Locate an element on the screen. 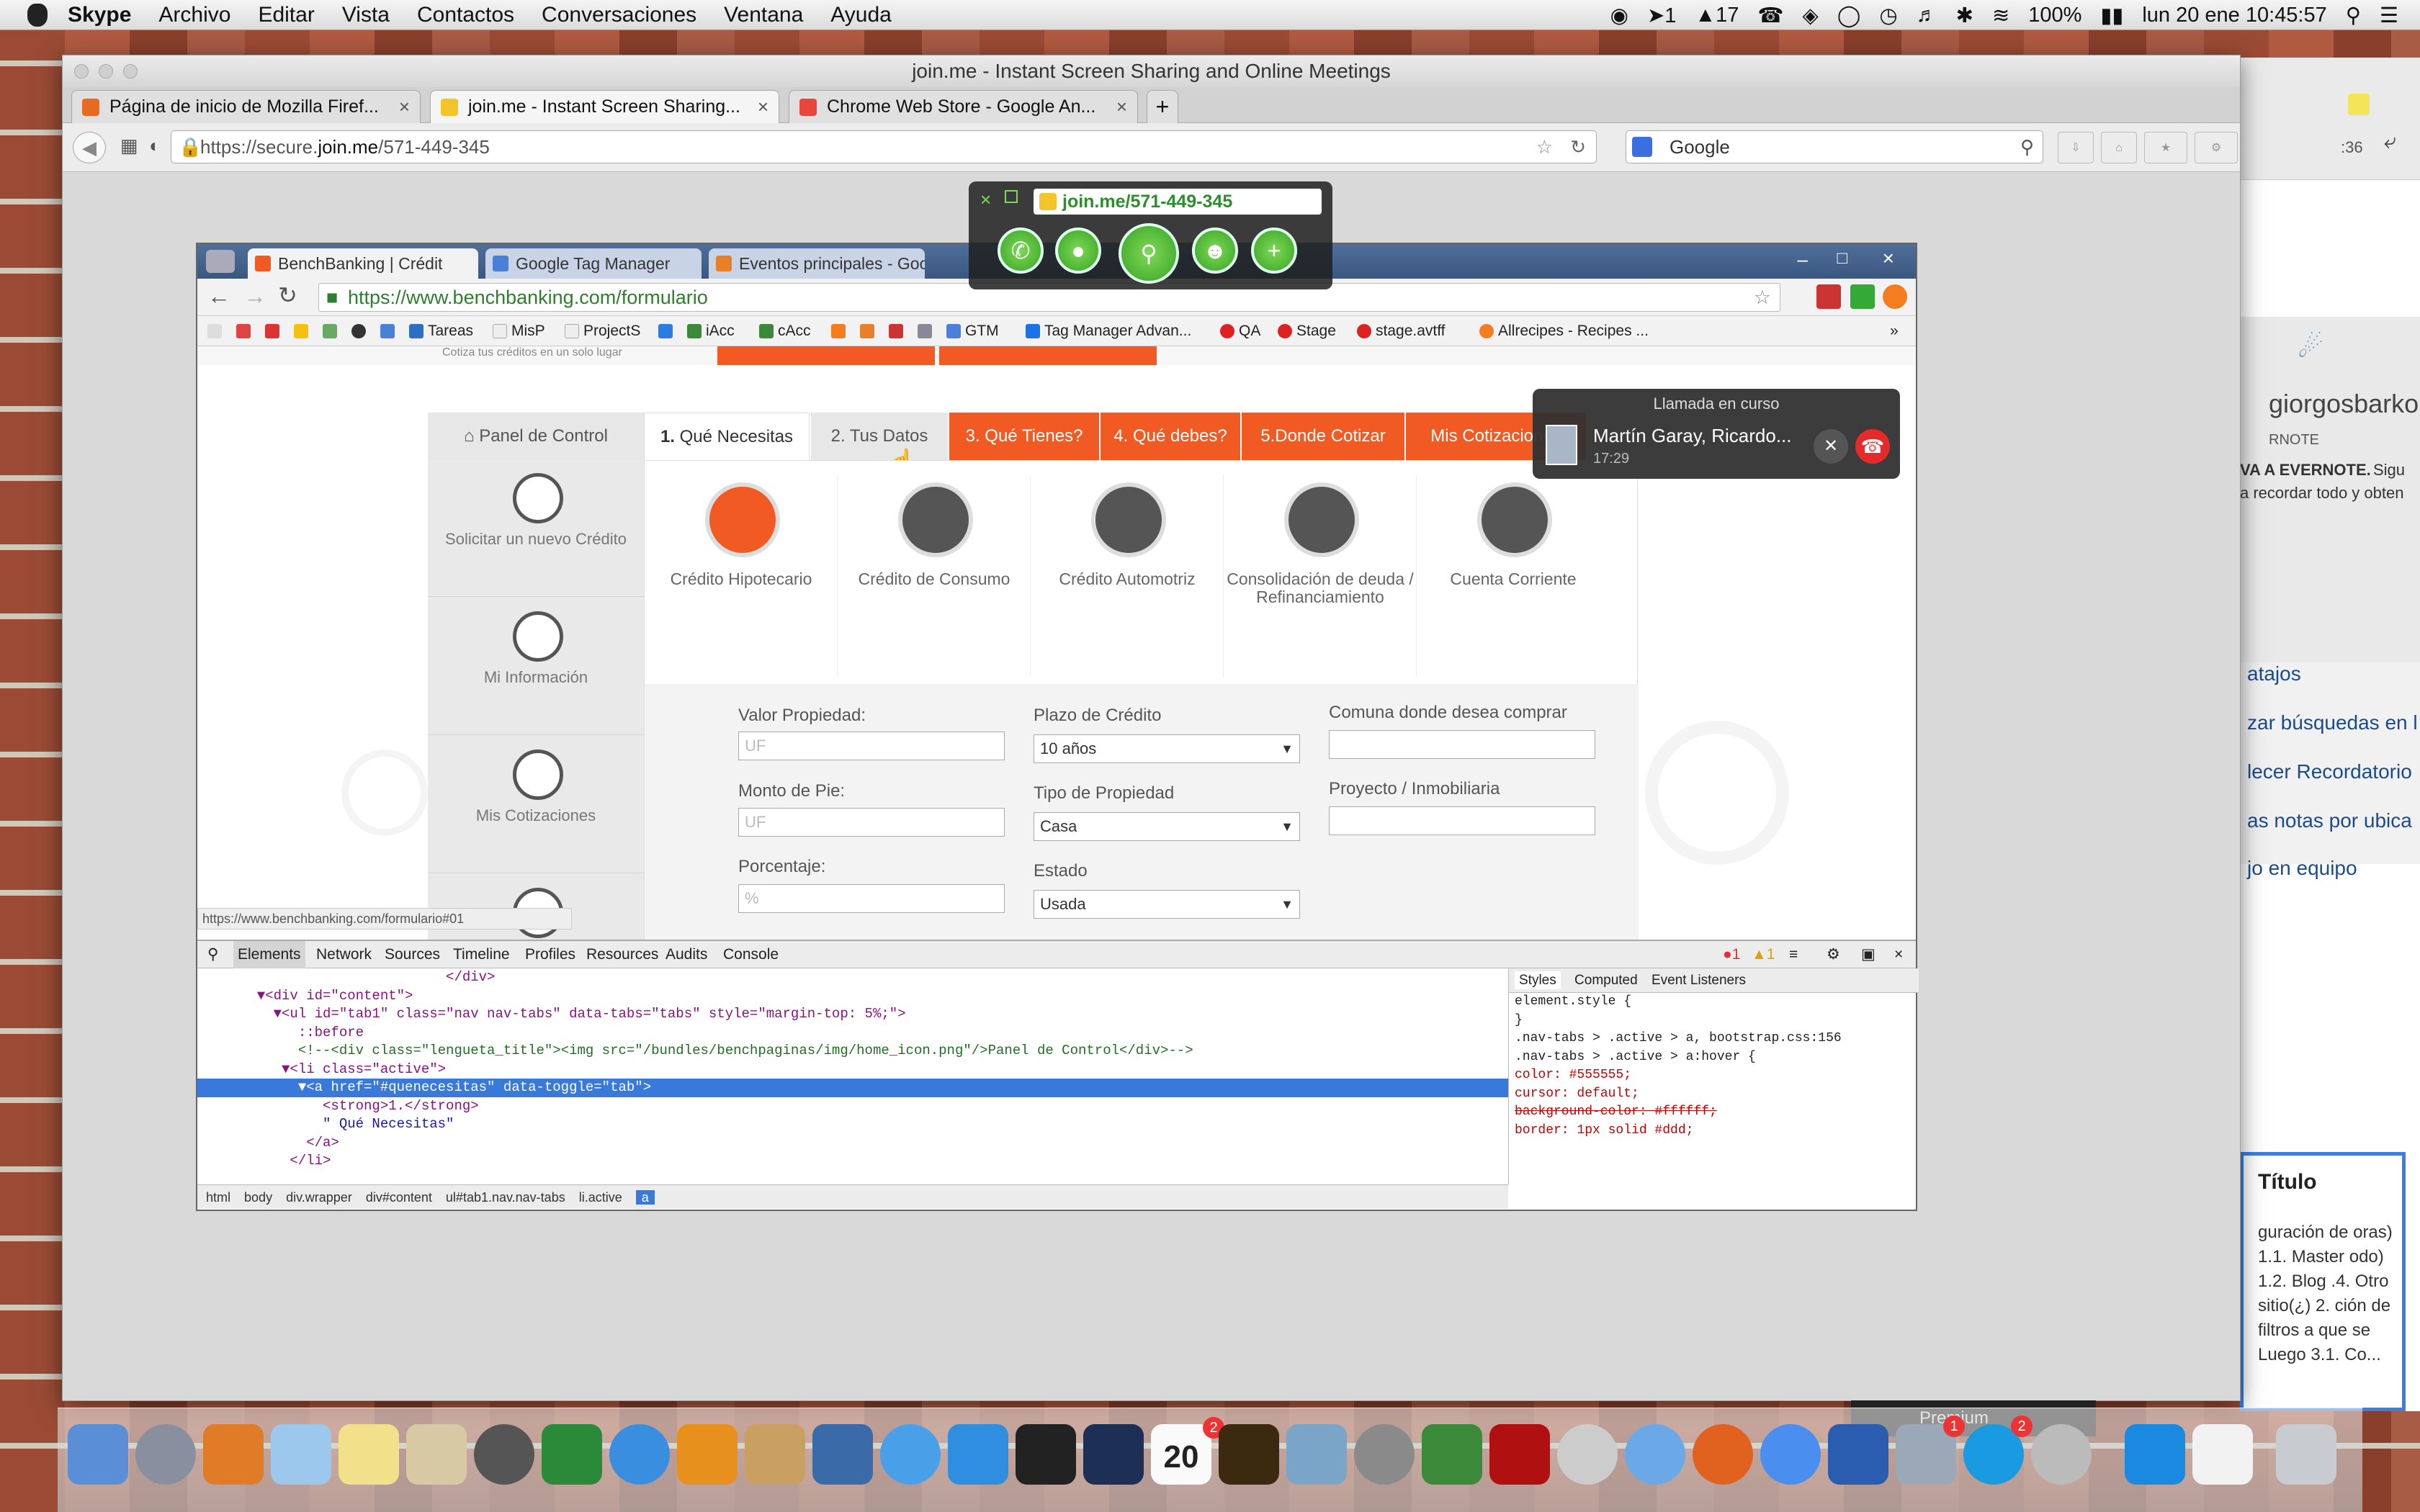 The width and height of the screenshot is (2420, 1512). zoom-window-button is located at coordinates (130, 71).